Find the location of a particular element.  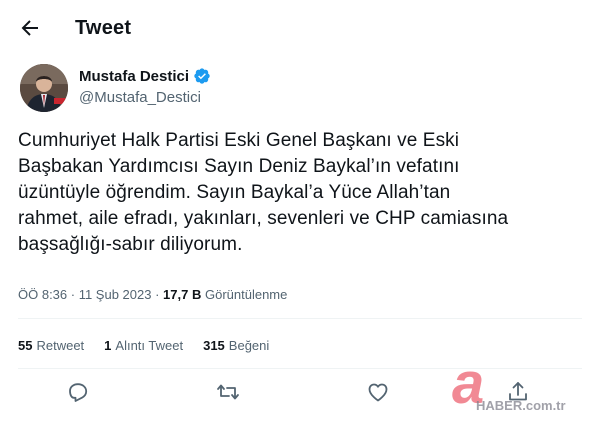

quotes-count: 1 is located at coordinates (108, 345).